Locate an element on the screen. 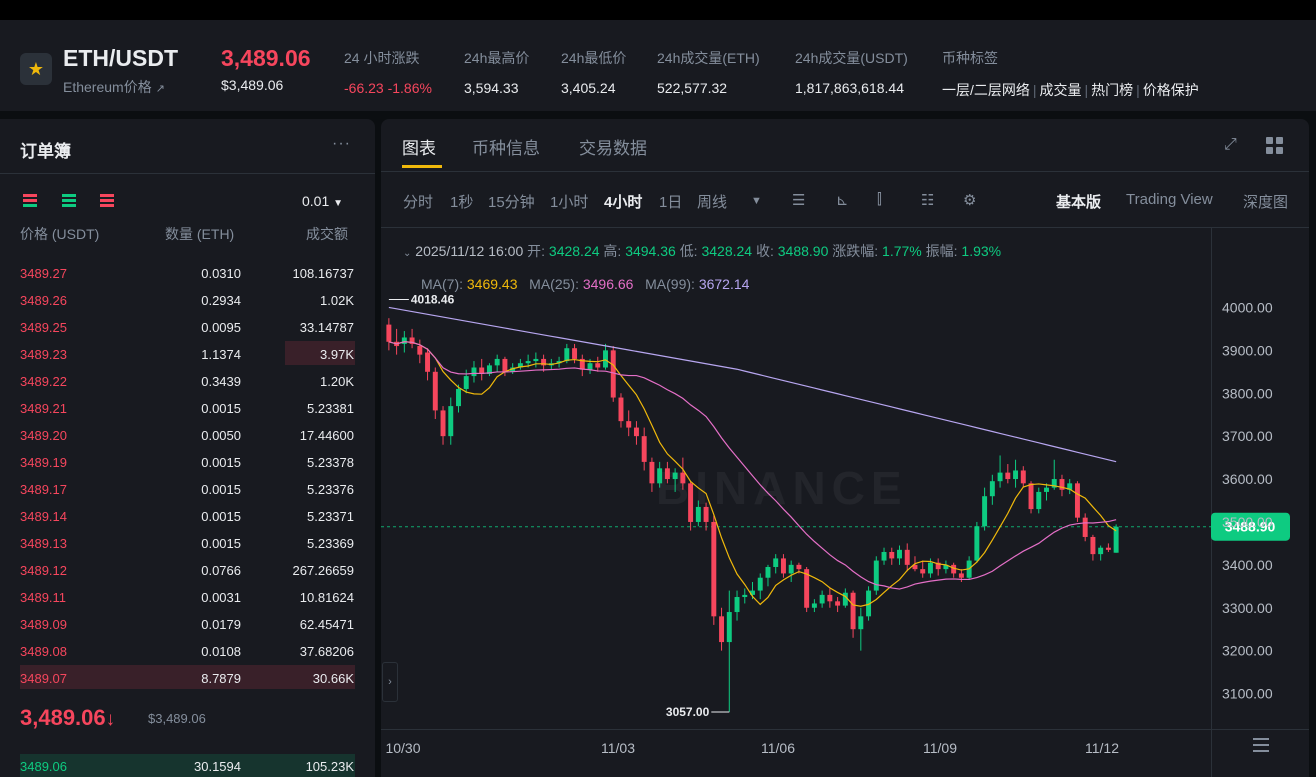 This screenshot has height=777, width=1316. legend-collapse-icon: ⌄ is located at coordinates (407, 253).